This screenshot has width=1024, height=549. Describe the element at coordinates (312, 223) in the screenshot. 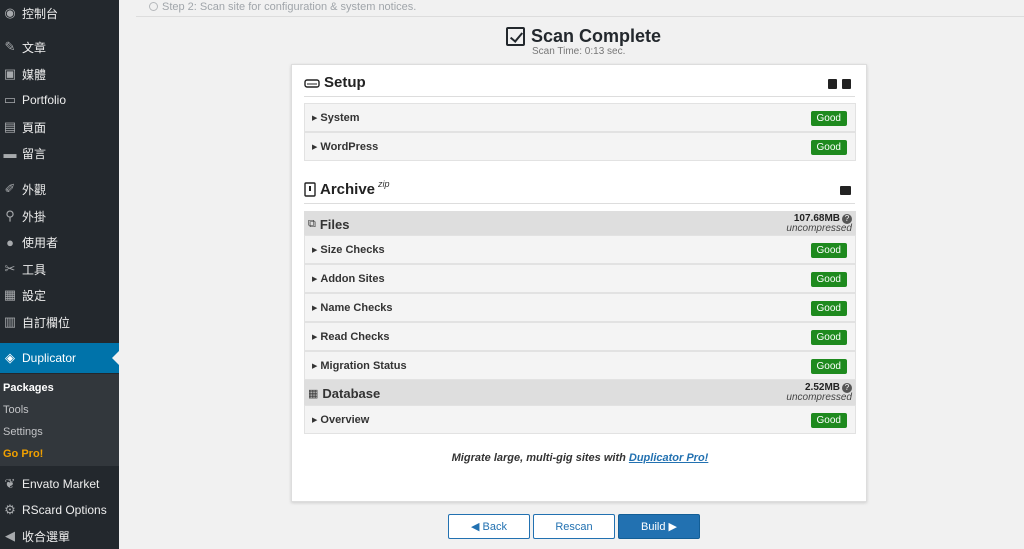

I see `files-copy-icon: ⧉` at that location.